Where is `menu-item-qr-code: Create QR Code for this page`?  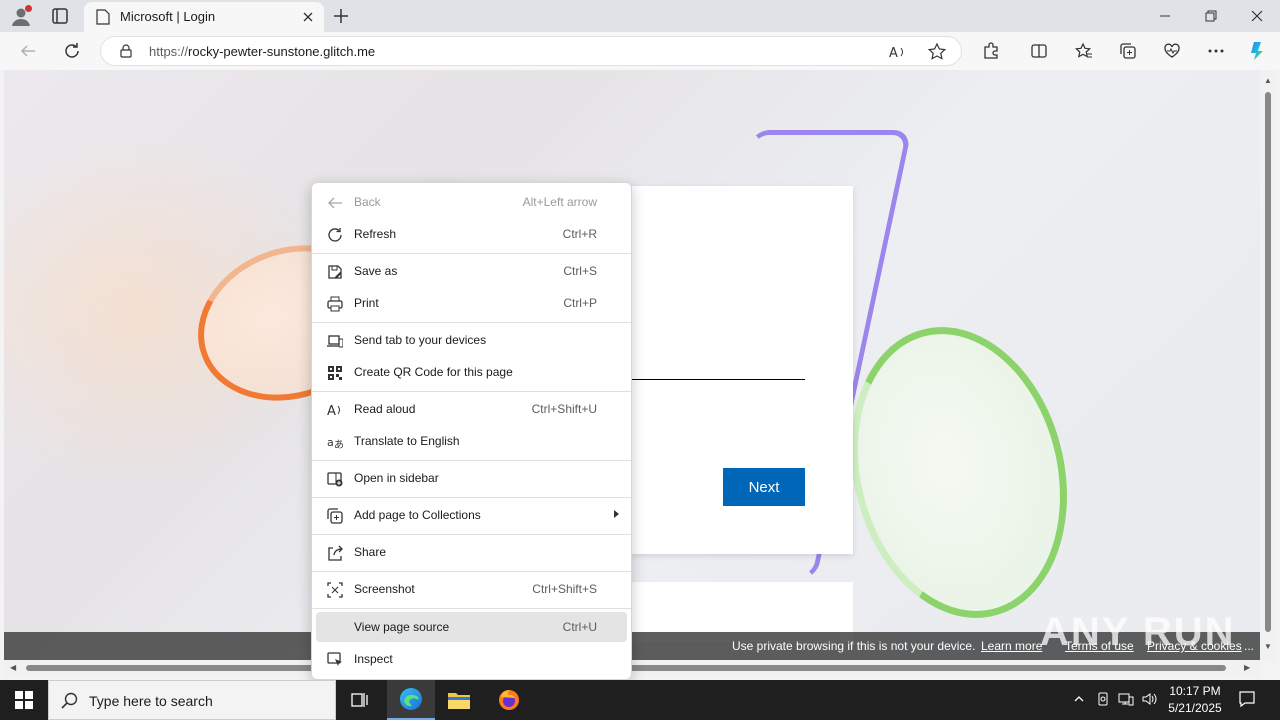
menu-item-qr-code: Create QR Code for this page is located at coordinates (471, 372).